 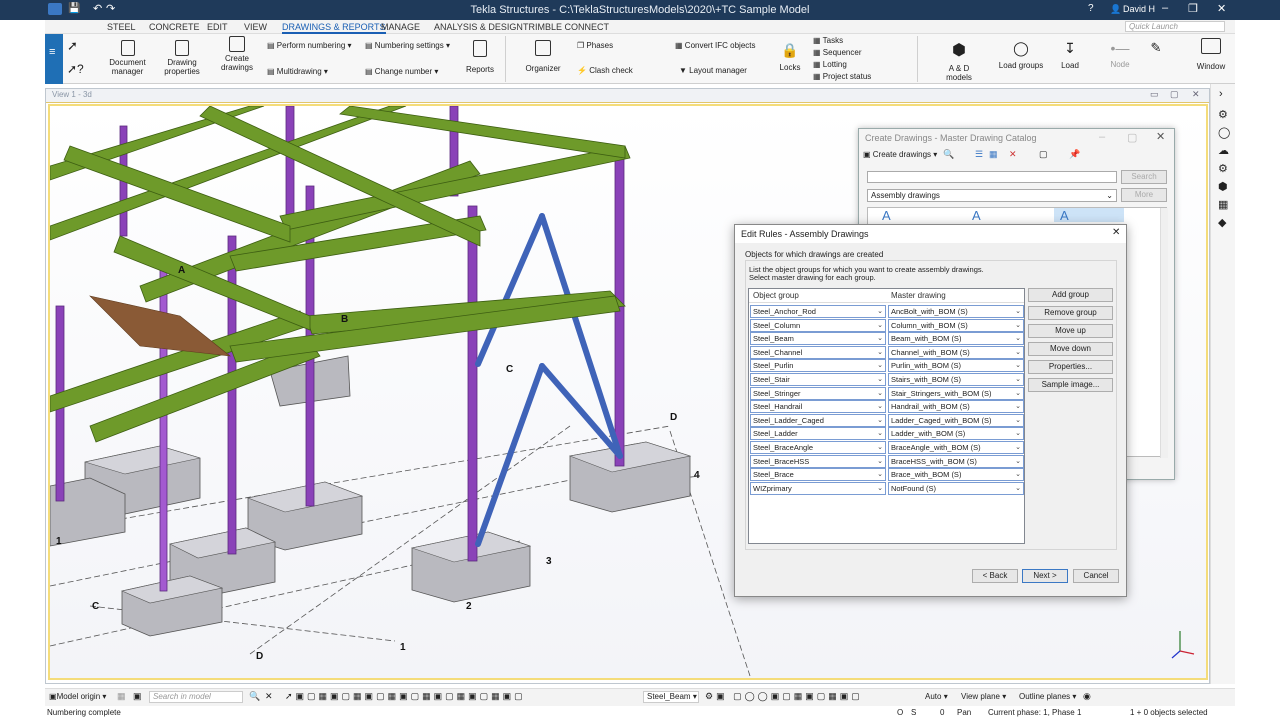 What do you see at coordinates (784, 696) in the screenshot?
I see `snap-switches: ⚙▣ ▢◯◯▣▢▦▣▢▦▣▢` at bounding box center [784, 696].